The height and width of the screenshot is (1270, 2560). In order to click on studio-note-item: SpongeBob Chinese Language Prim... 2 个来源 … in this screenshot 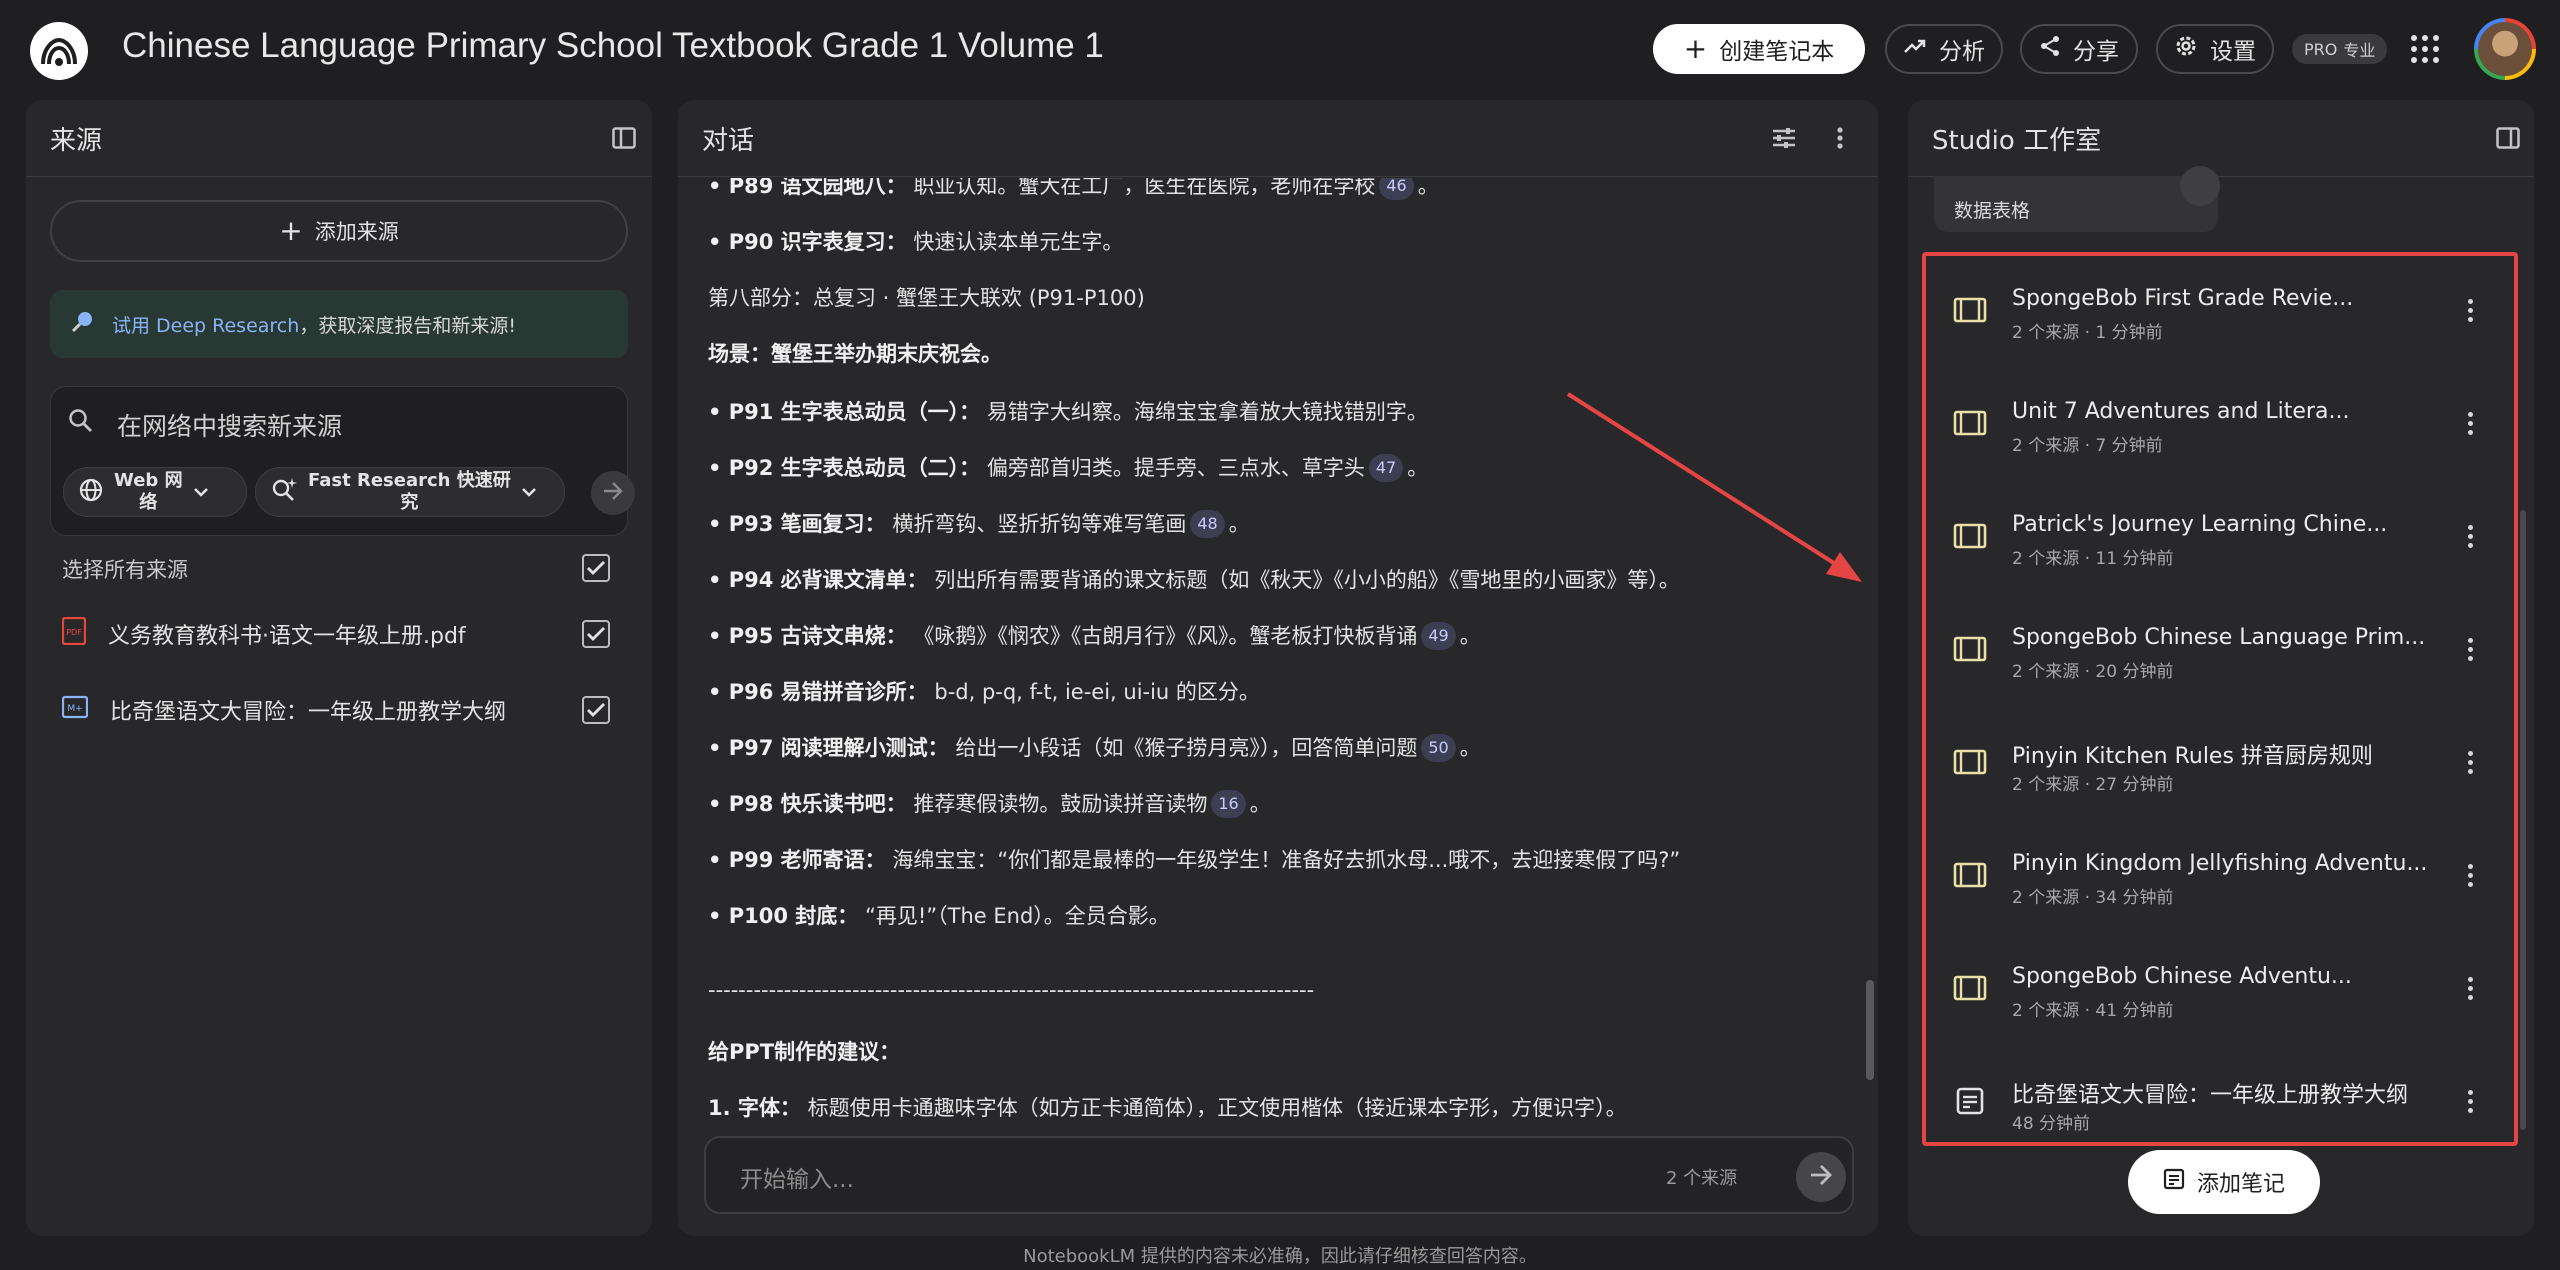, I will do `click(2210, 649)`.